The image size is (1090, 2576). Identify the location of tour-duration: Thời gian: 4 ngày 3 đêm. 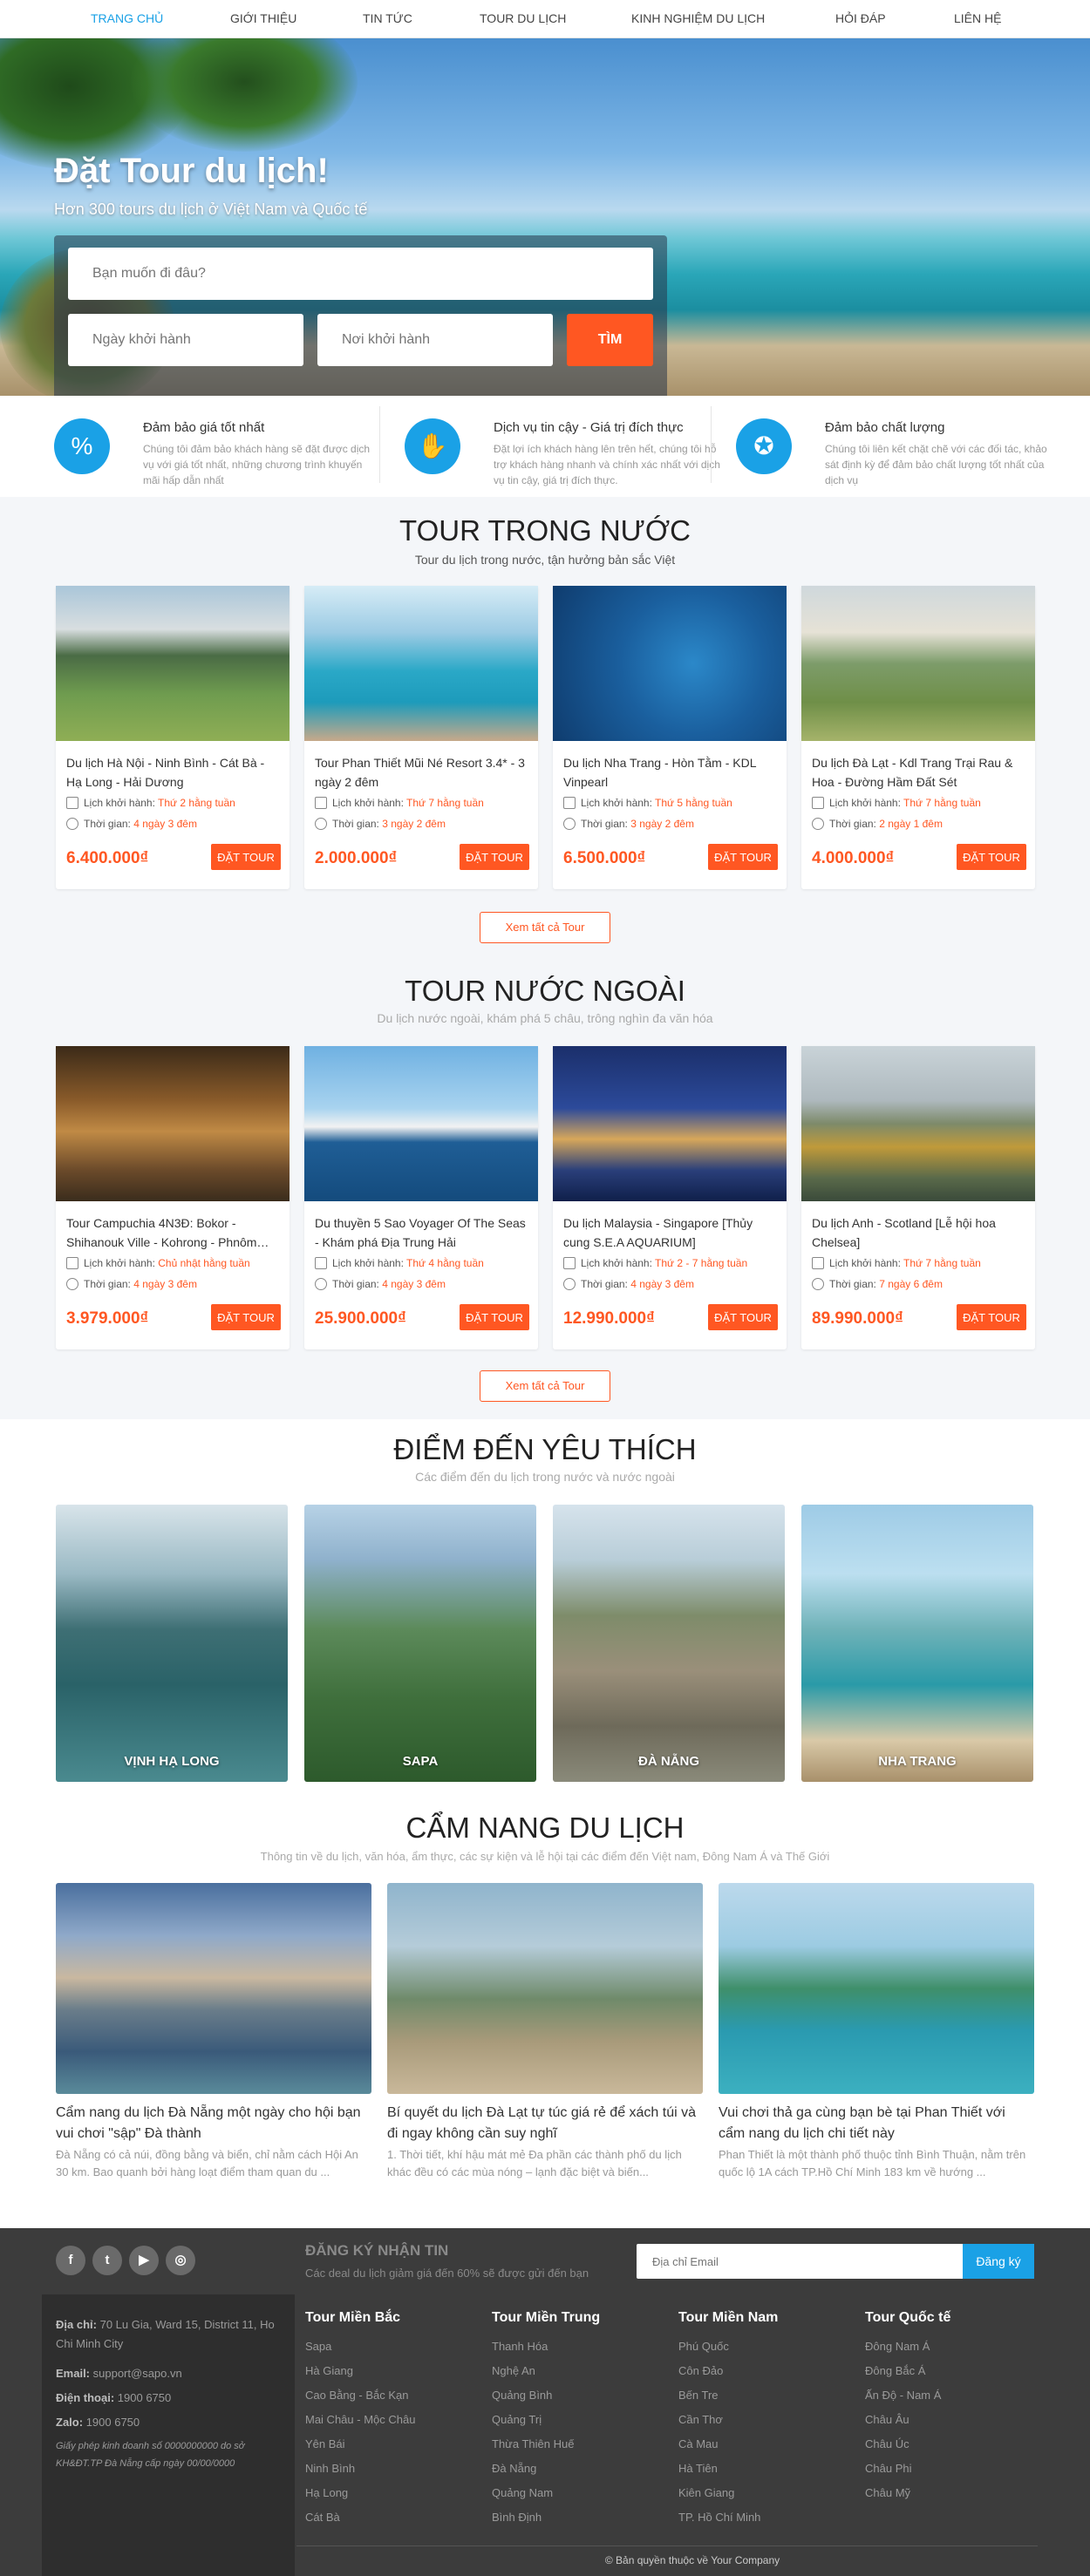
(380, 1284).